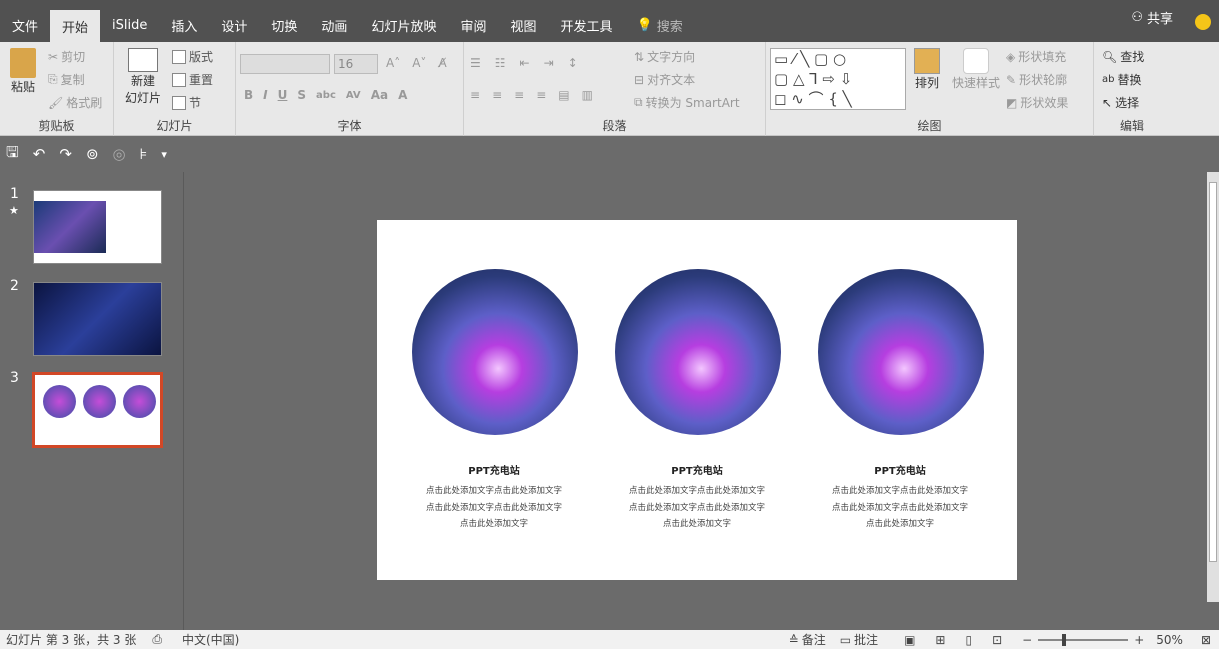 Image resolution: width=1219 pixels, height=649 pixels. Describe the element at coordinates (900, 469) in the screenshot. I see `column-3-title: PPT充电站` at that location.